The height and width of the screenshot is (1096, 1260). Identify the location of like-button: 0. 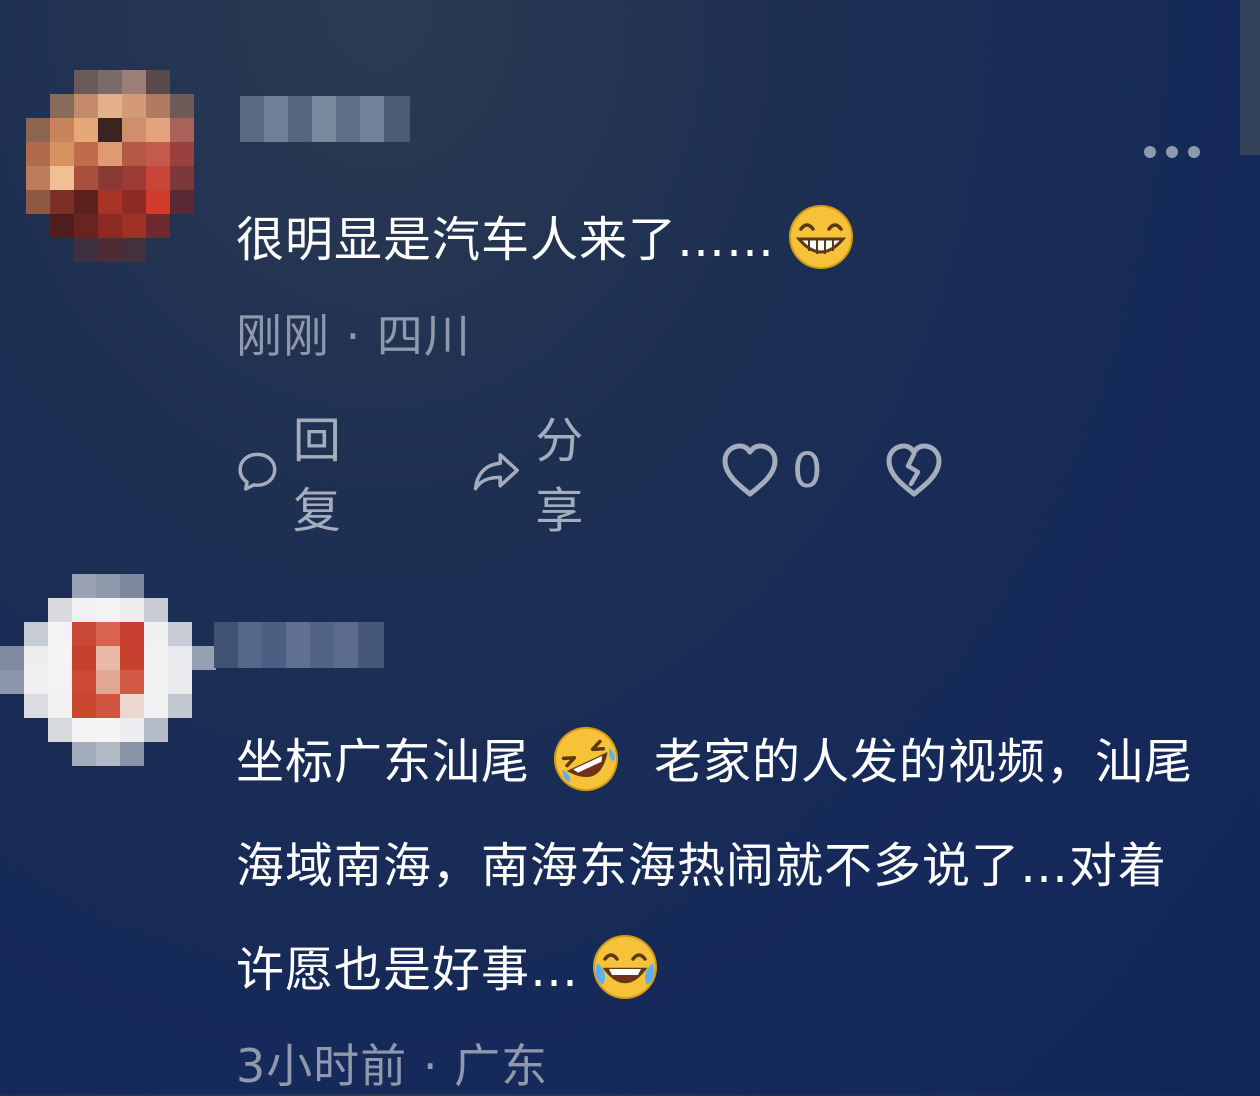
(772, 471).